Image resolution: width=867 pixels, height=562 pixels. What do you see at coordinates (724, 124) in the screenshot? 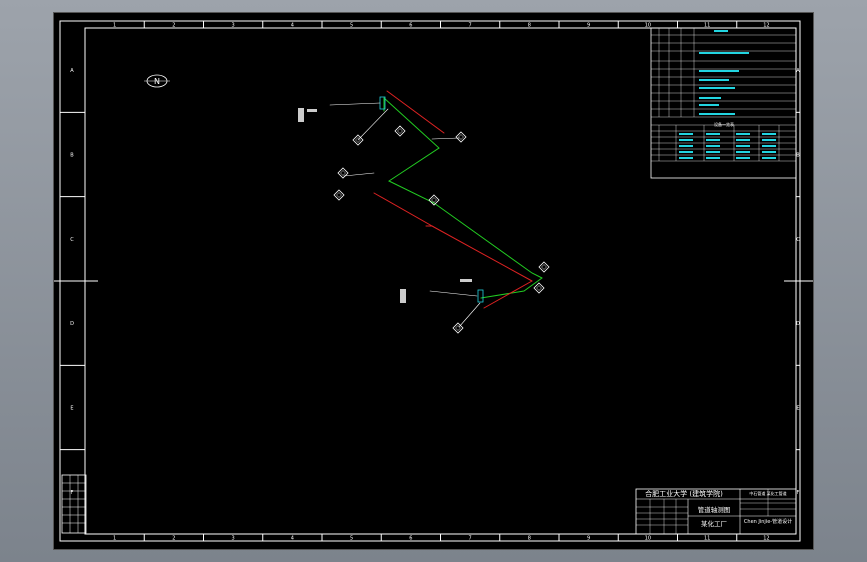
I see `equipment-table-title: 设备一览表` at bounding box center [724, 124].